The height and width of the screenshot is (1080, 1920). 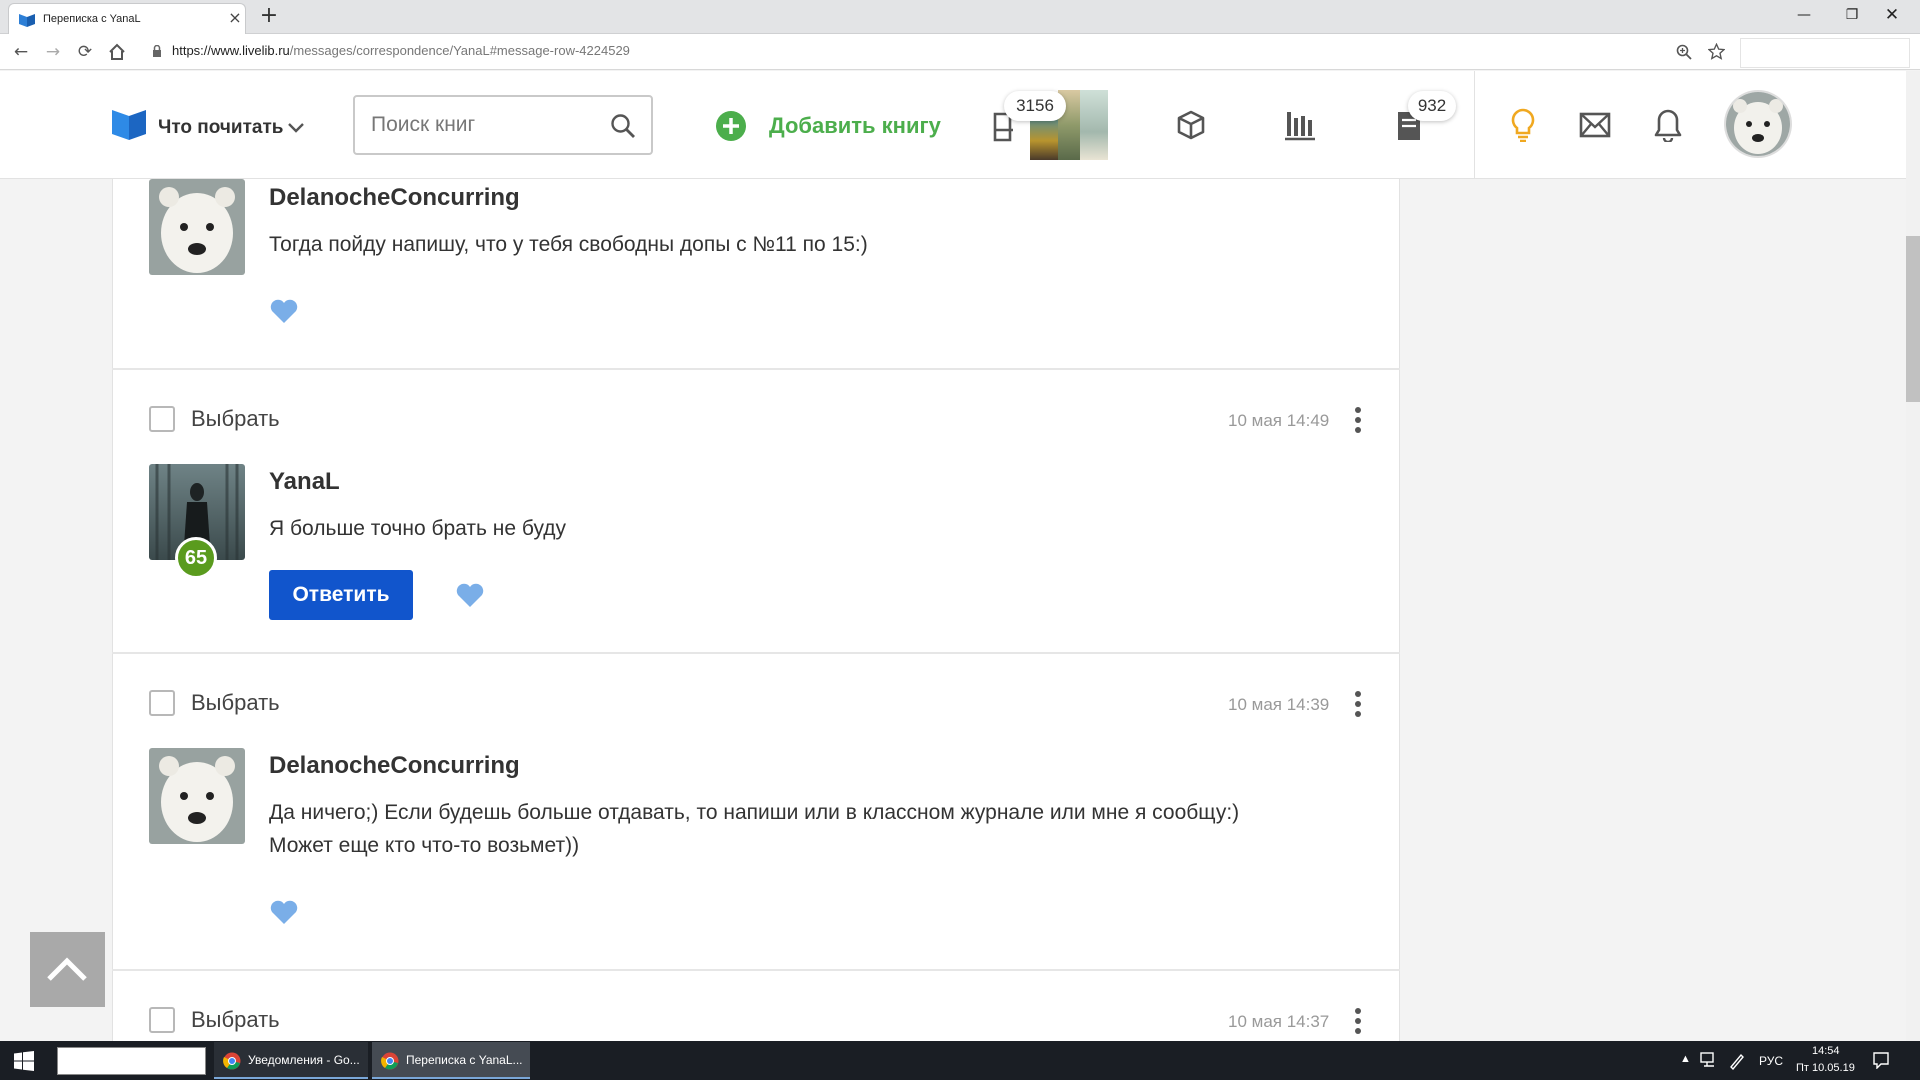 I want to click on message-date: 10 мая 14:39, so click(x=1279, y=704).